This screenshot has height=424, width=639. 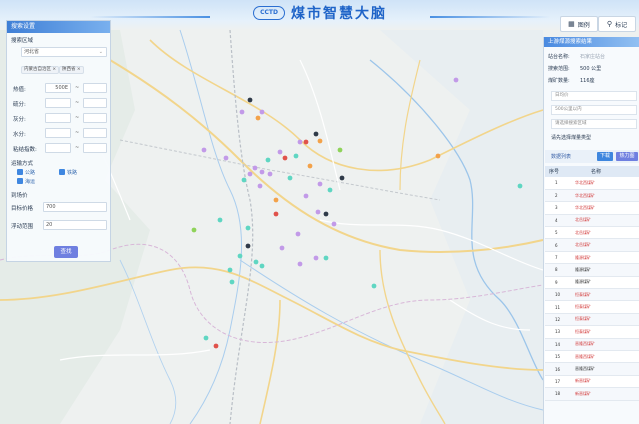 I want to click on query-button: 查找, so click(x=66, y=252).